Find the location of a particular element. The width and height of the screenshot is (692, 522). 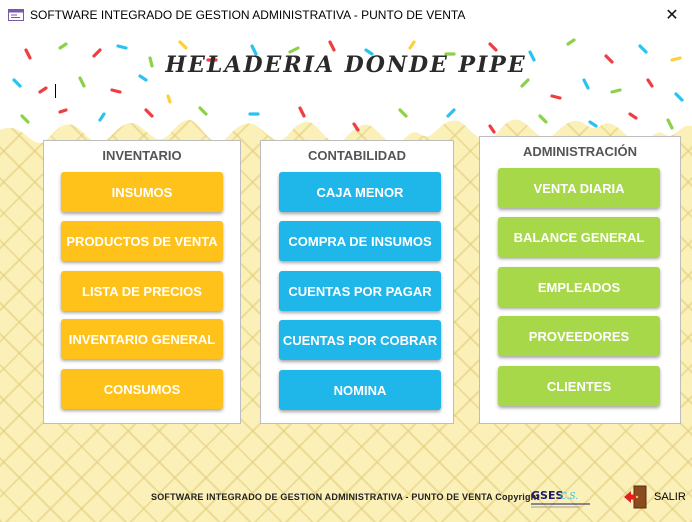

inventario-title: INVENTARIO is located at coordinates (142, 155).